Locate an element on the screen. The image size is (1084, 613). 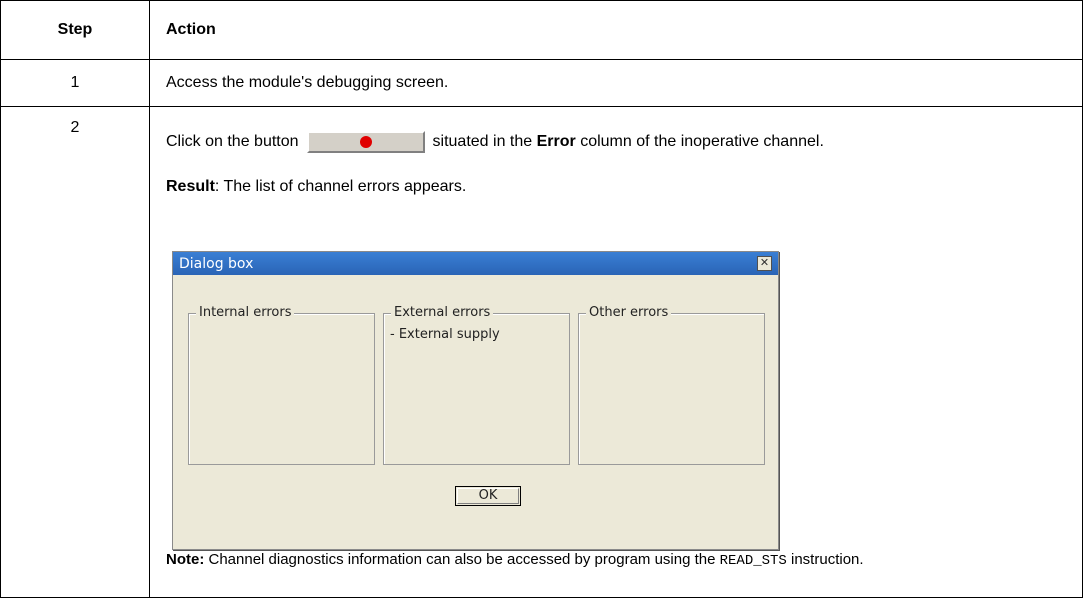
internal-errors-group: Internal errors is located at coordinates (281, 385).